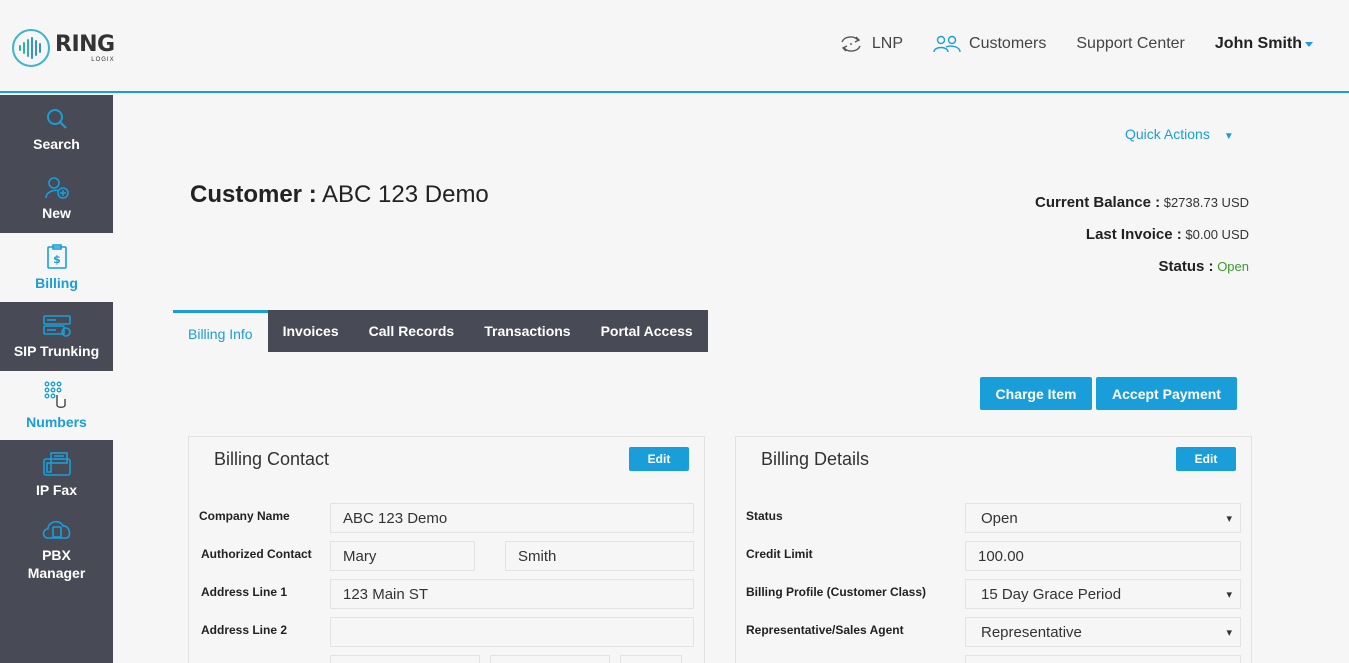  Describe the element at coordinates (411, 331) in the screenshot. I see `tab-call-records: Call Records` at that location.